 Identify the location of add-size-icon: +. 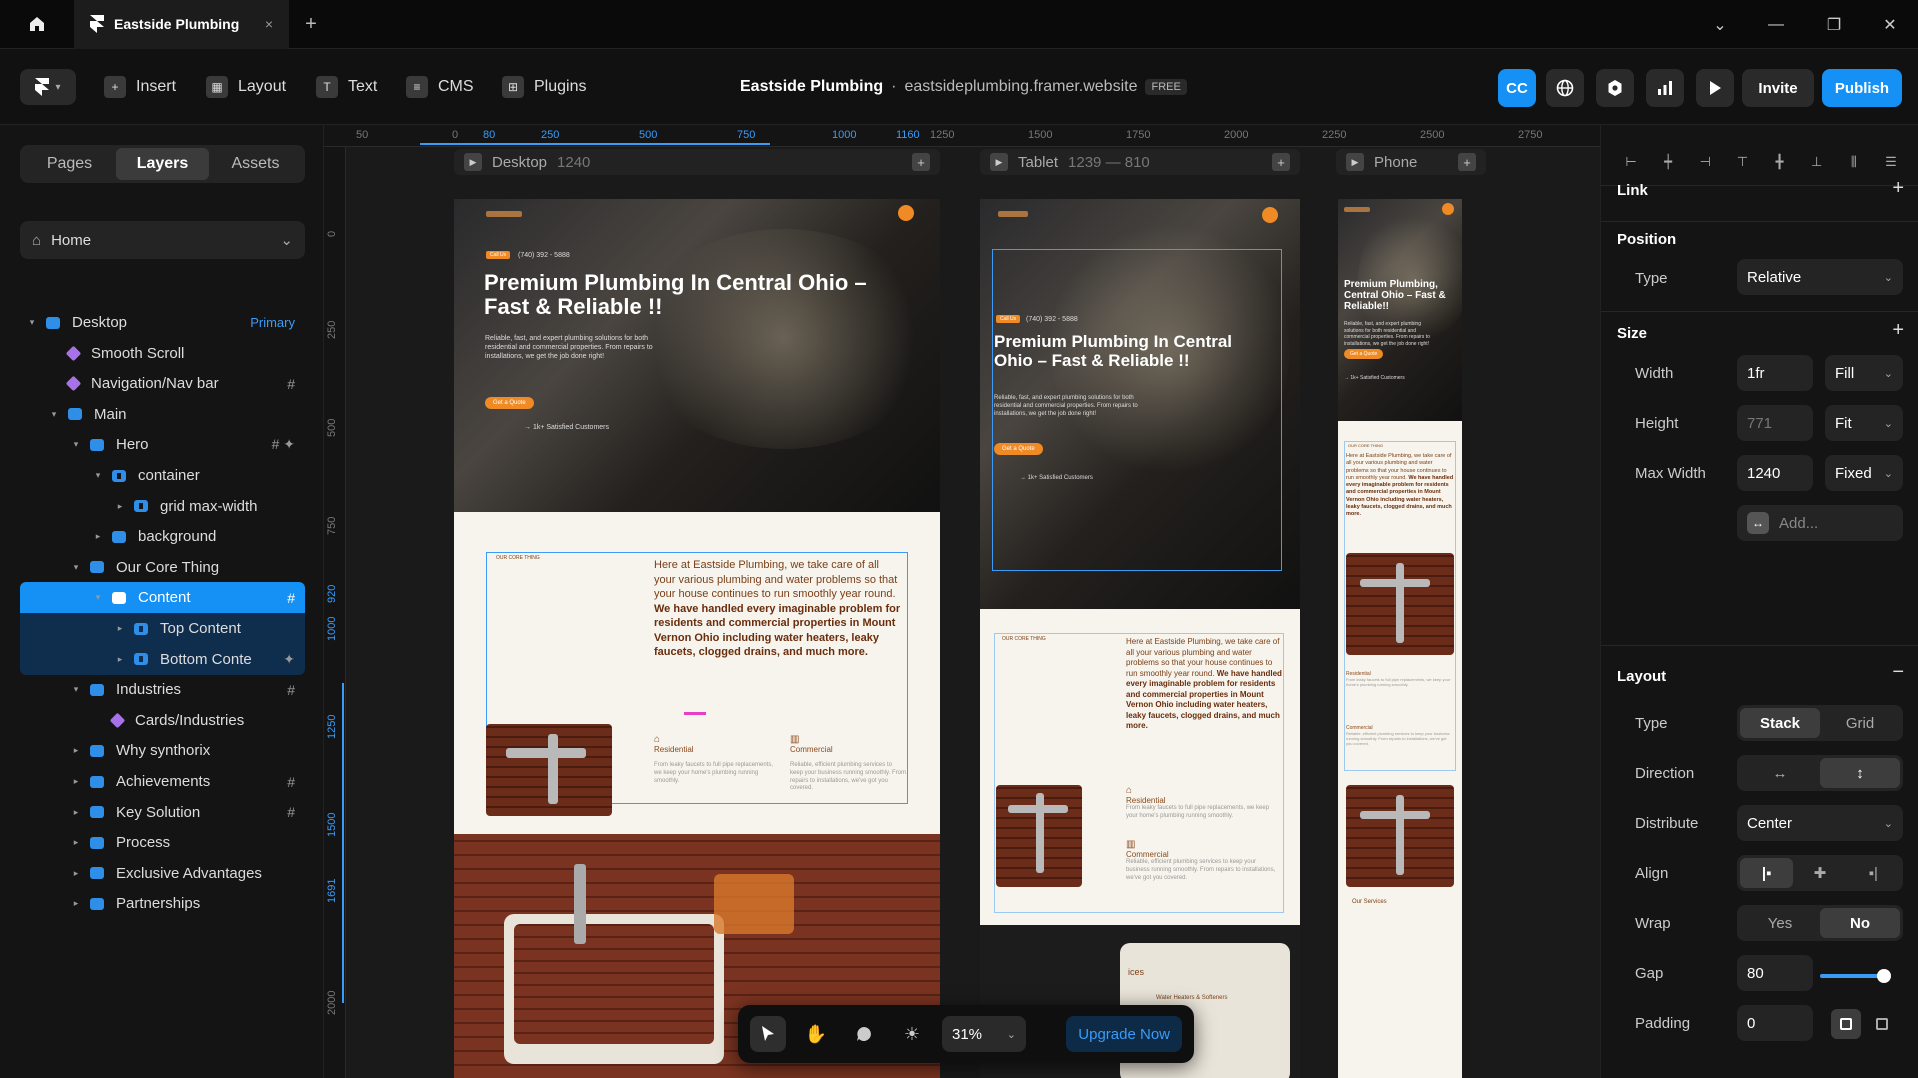
(1898, 330).